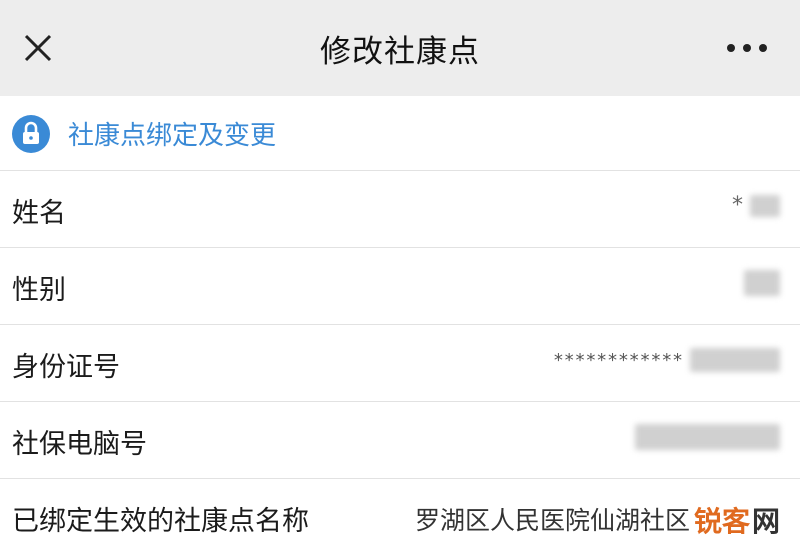  What do you see at coordinates (66, 367) in the screenshot?
I see `id-number-label: 身份证号` at bounding box center [66, 367].